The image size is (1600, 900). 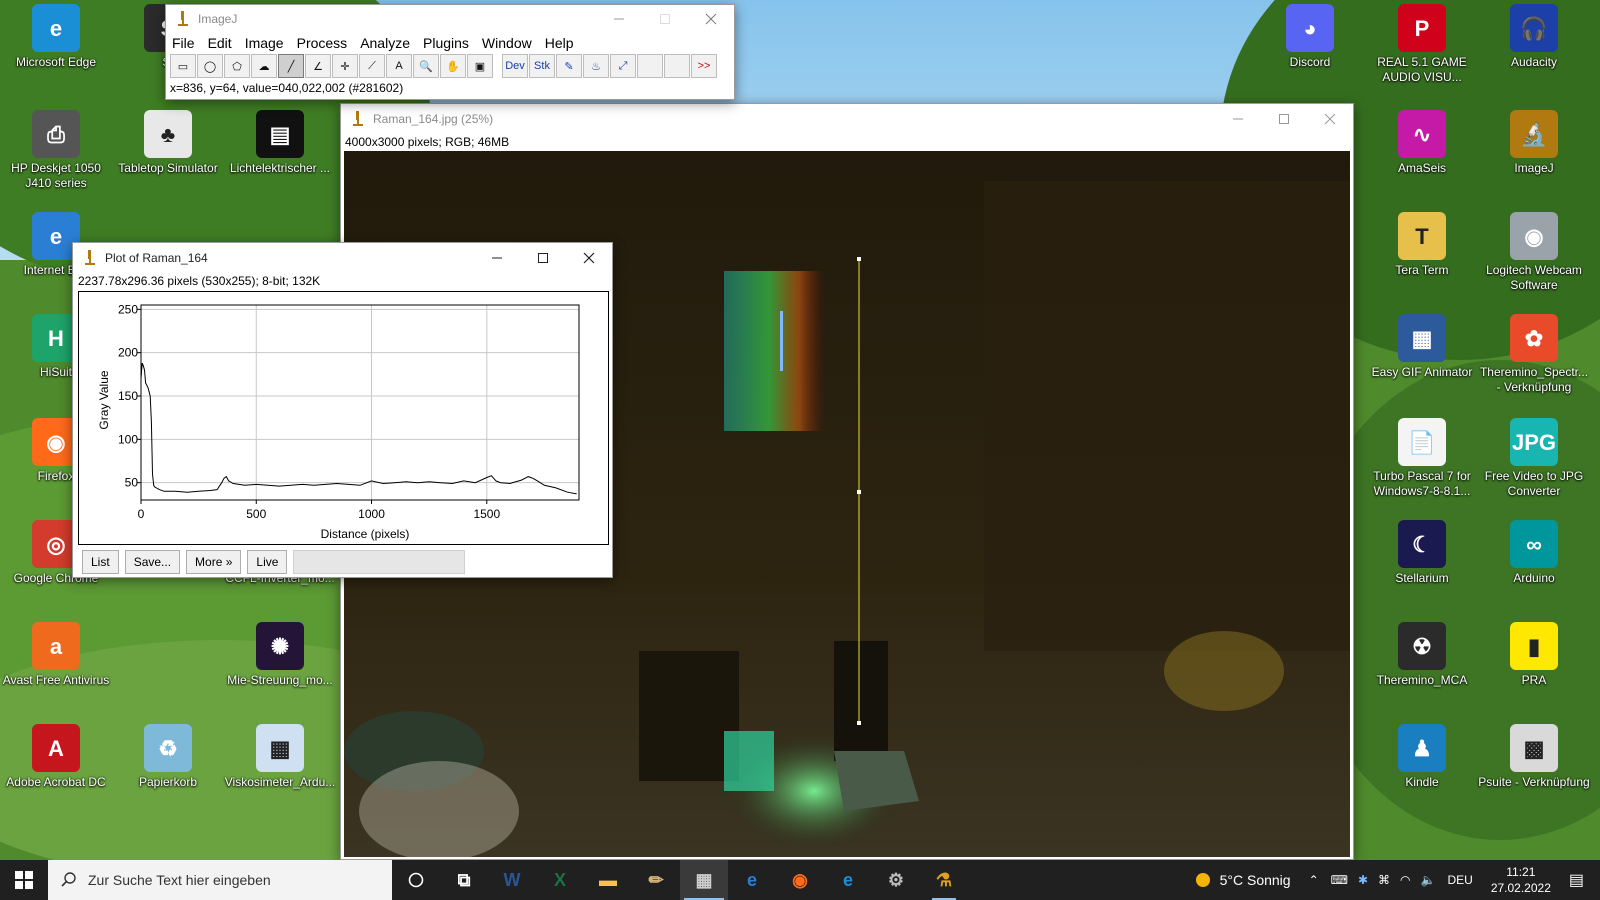 I want to click on desktop-icon-left-13: ♻ Papierkorb, so click(x=168, y=757).